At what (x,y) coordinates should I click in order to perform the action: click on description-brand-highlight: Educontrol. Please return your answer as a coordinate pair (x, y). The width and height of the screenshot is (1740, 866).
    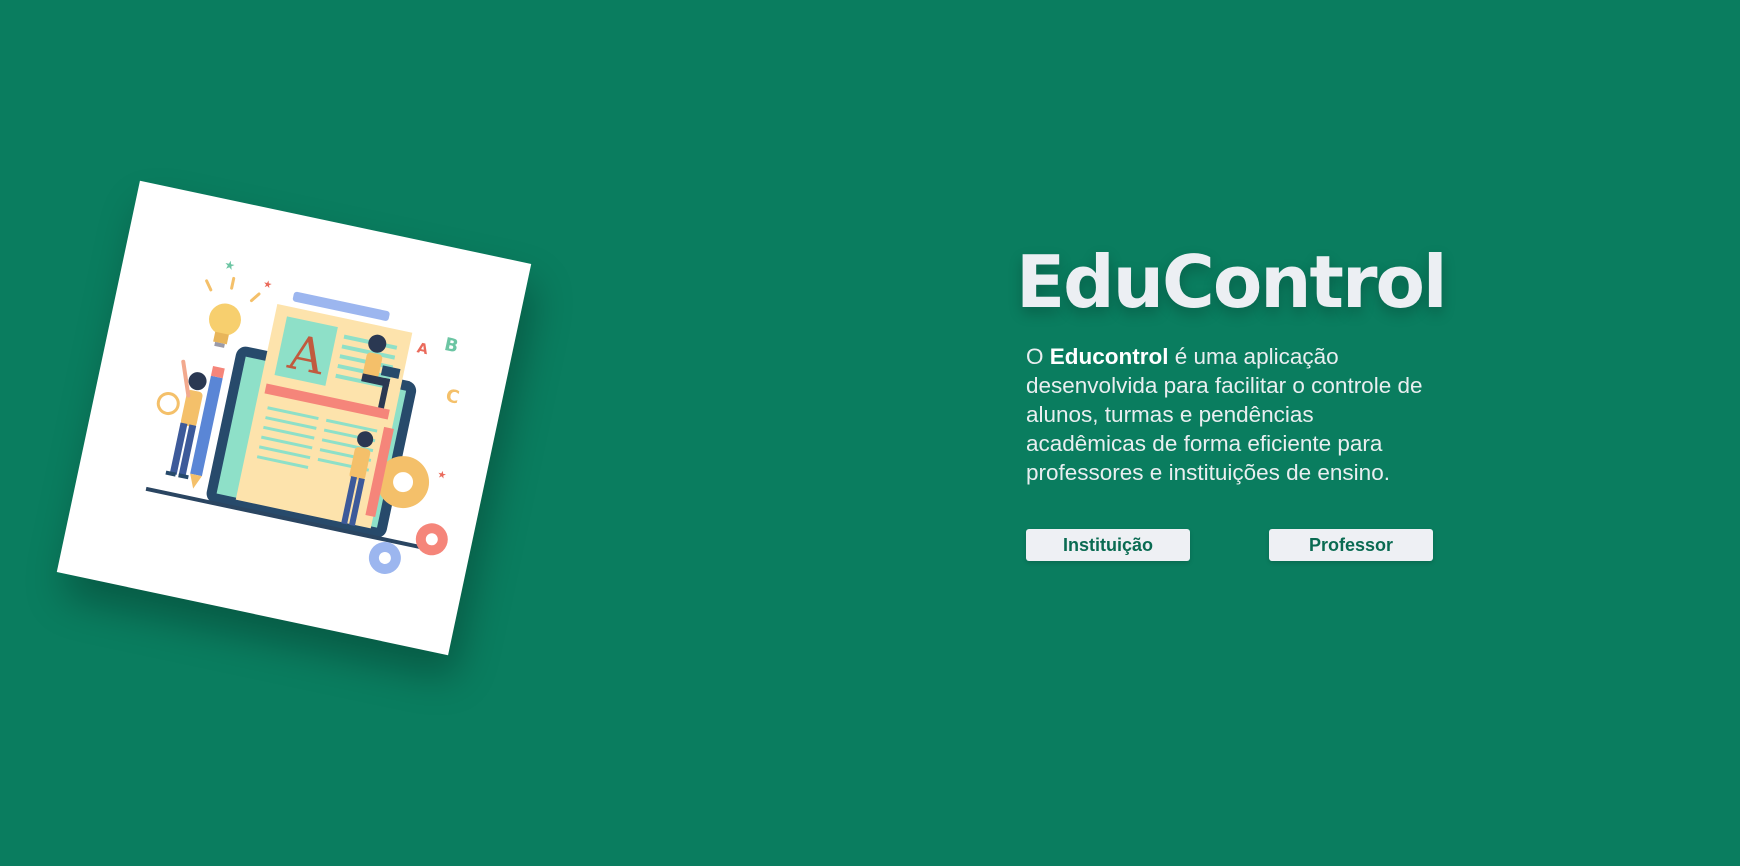
    Looking at the image, I should click on (1109, 356).